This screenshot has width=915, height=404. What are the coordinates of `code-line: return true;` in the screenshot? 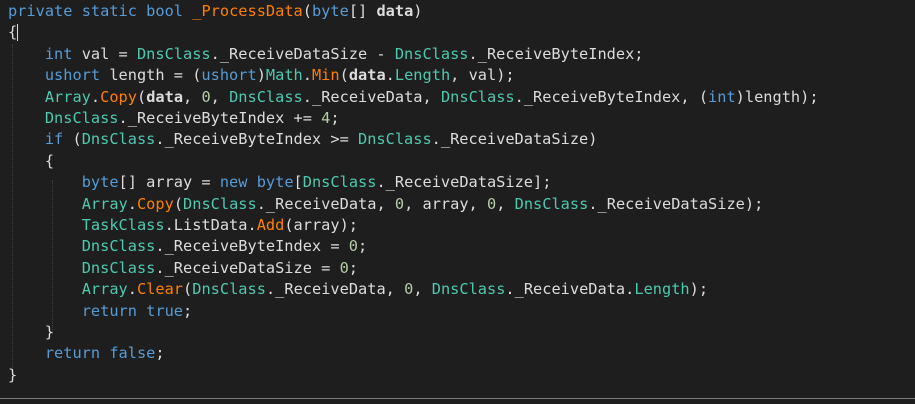 It's located at (100, 311).